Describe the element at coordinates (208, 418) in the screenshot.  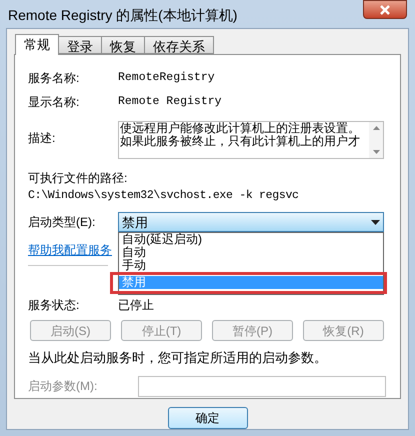
I see `ok-button: 确定` at that location.